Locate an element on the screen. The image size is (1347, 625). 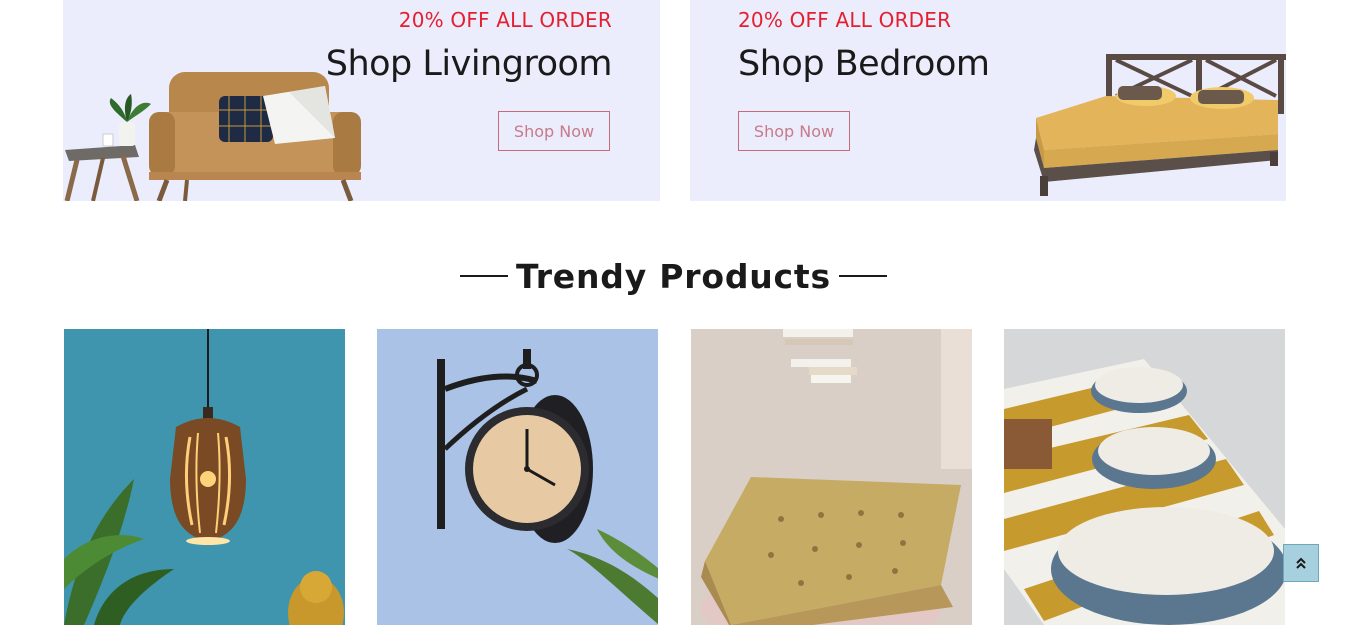
section-title: Trendy Products is located at coordinates (673, 276).